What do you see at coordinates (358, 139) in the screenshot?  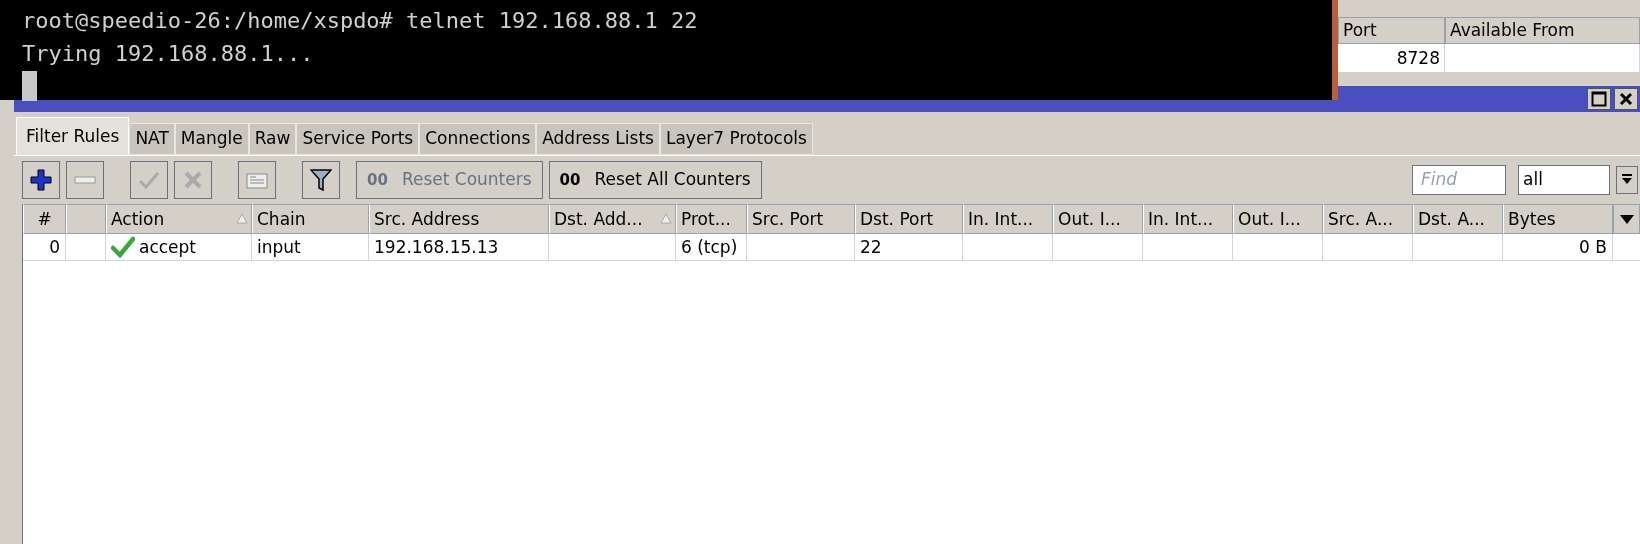 I see `tab: Service Ports` at bounding box center [358, 139].